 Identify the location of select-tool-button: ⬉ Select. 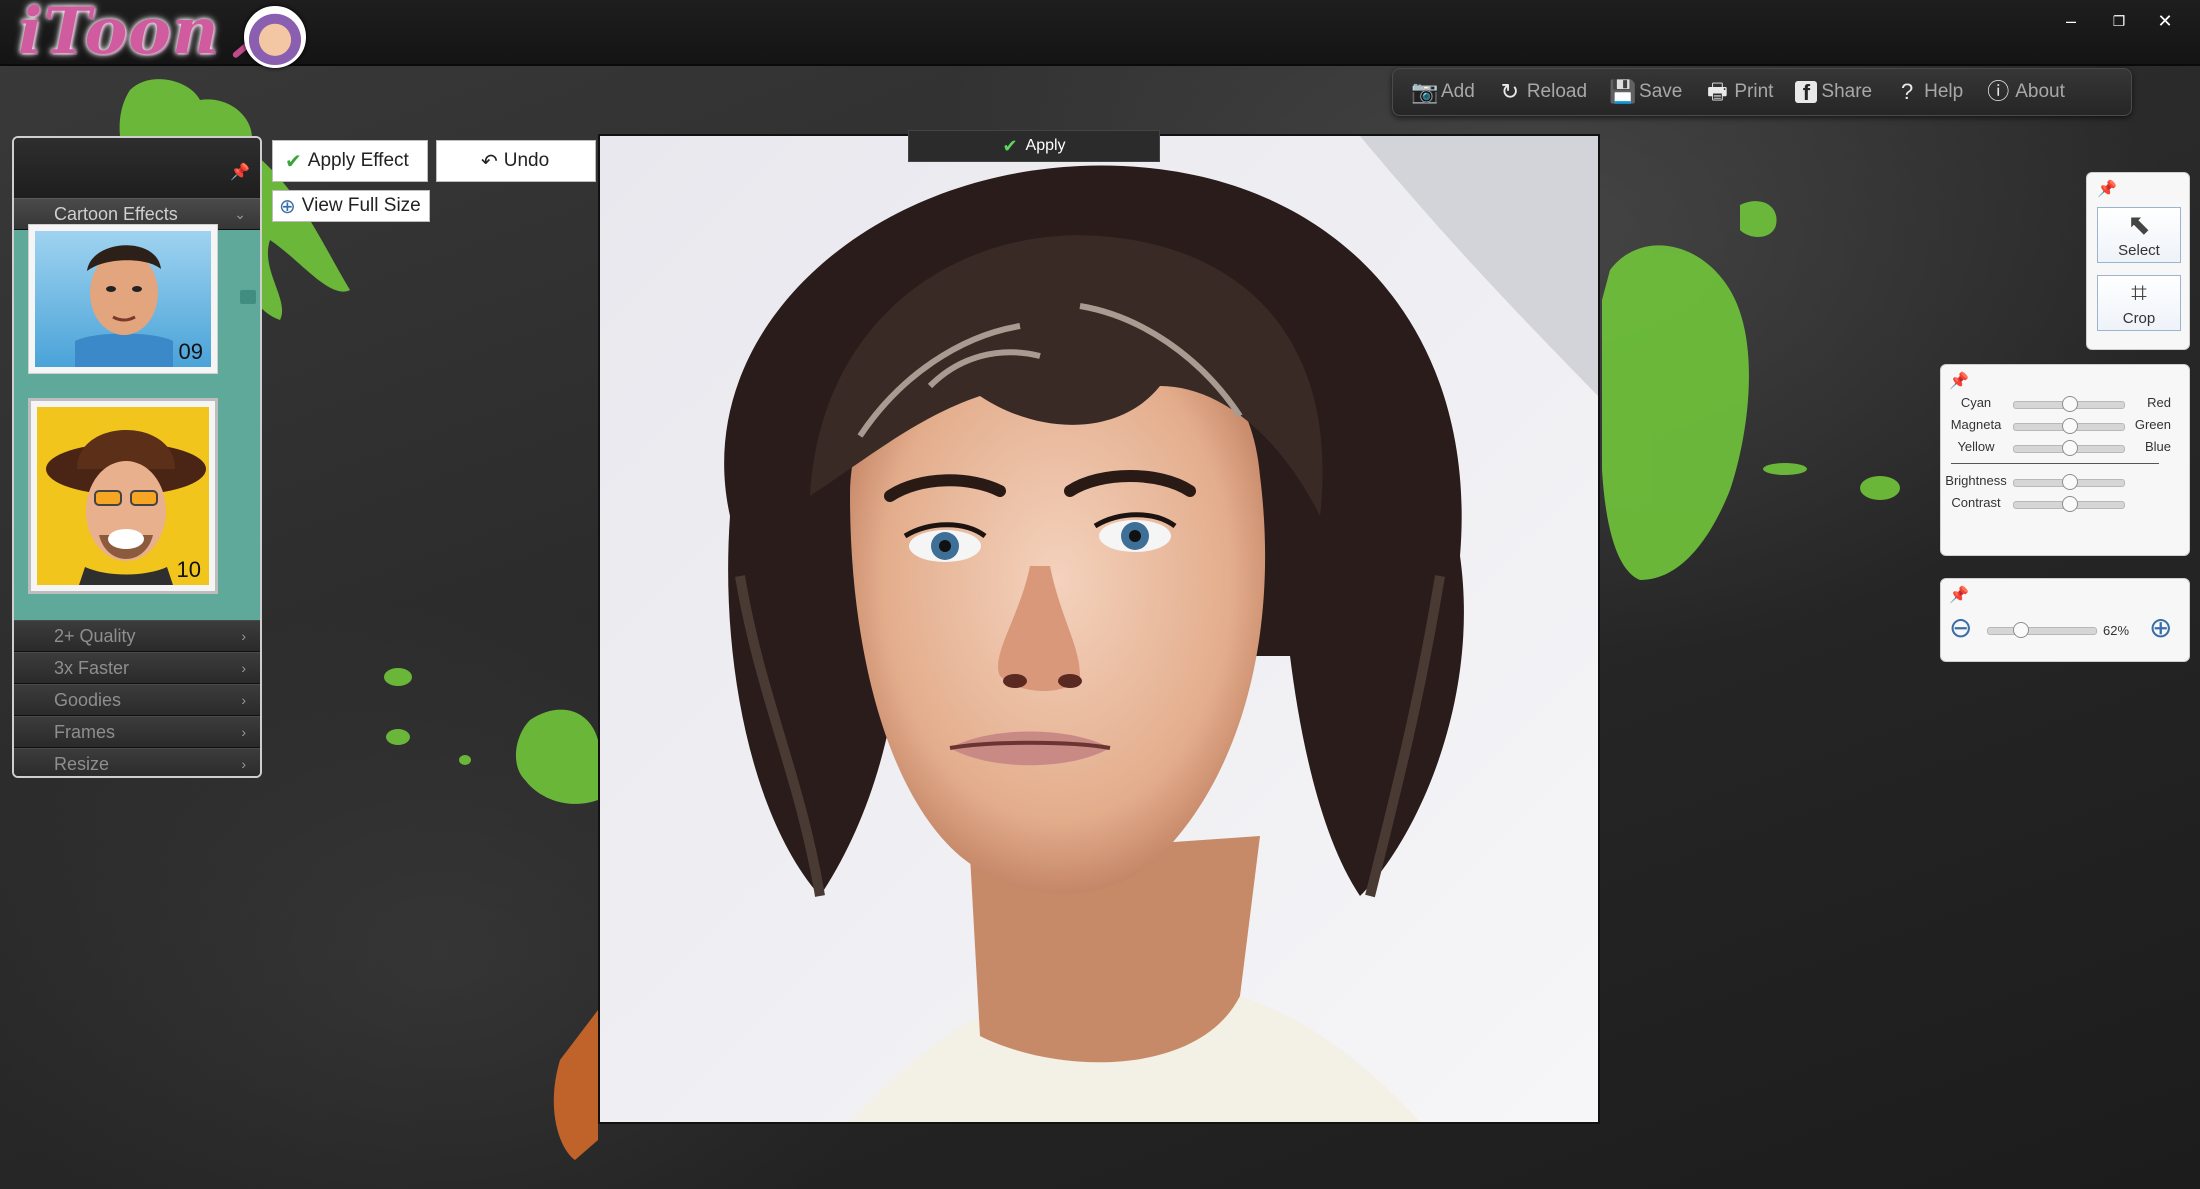
(2139, 235).